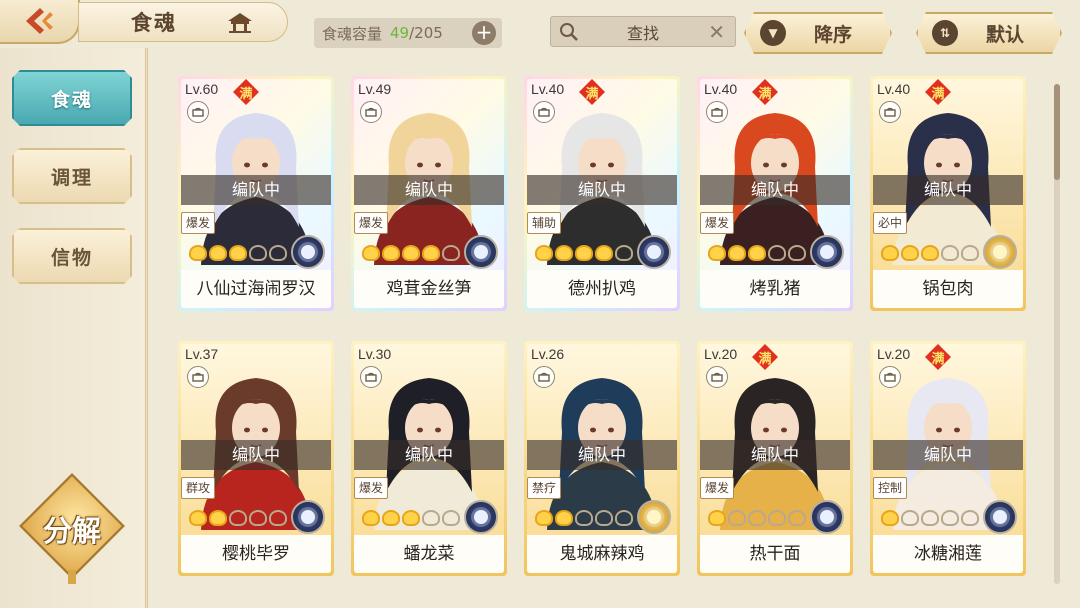 The image size is (1080, 608). I want to click on food-soul-card: Lv.37 编队中 群攻 樱桃毕罗, so click(256, 458).